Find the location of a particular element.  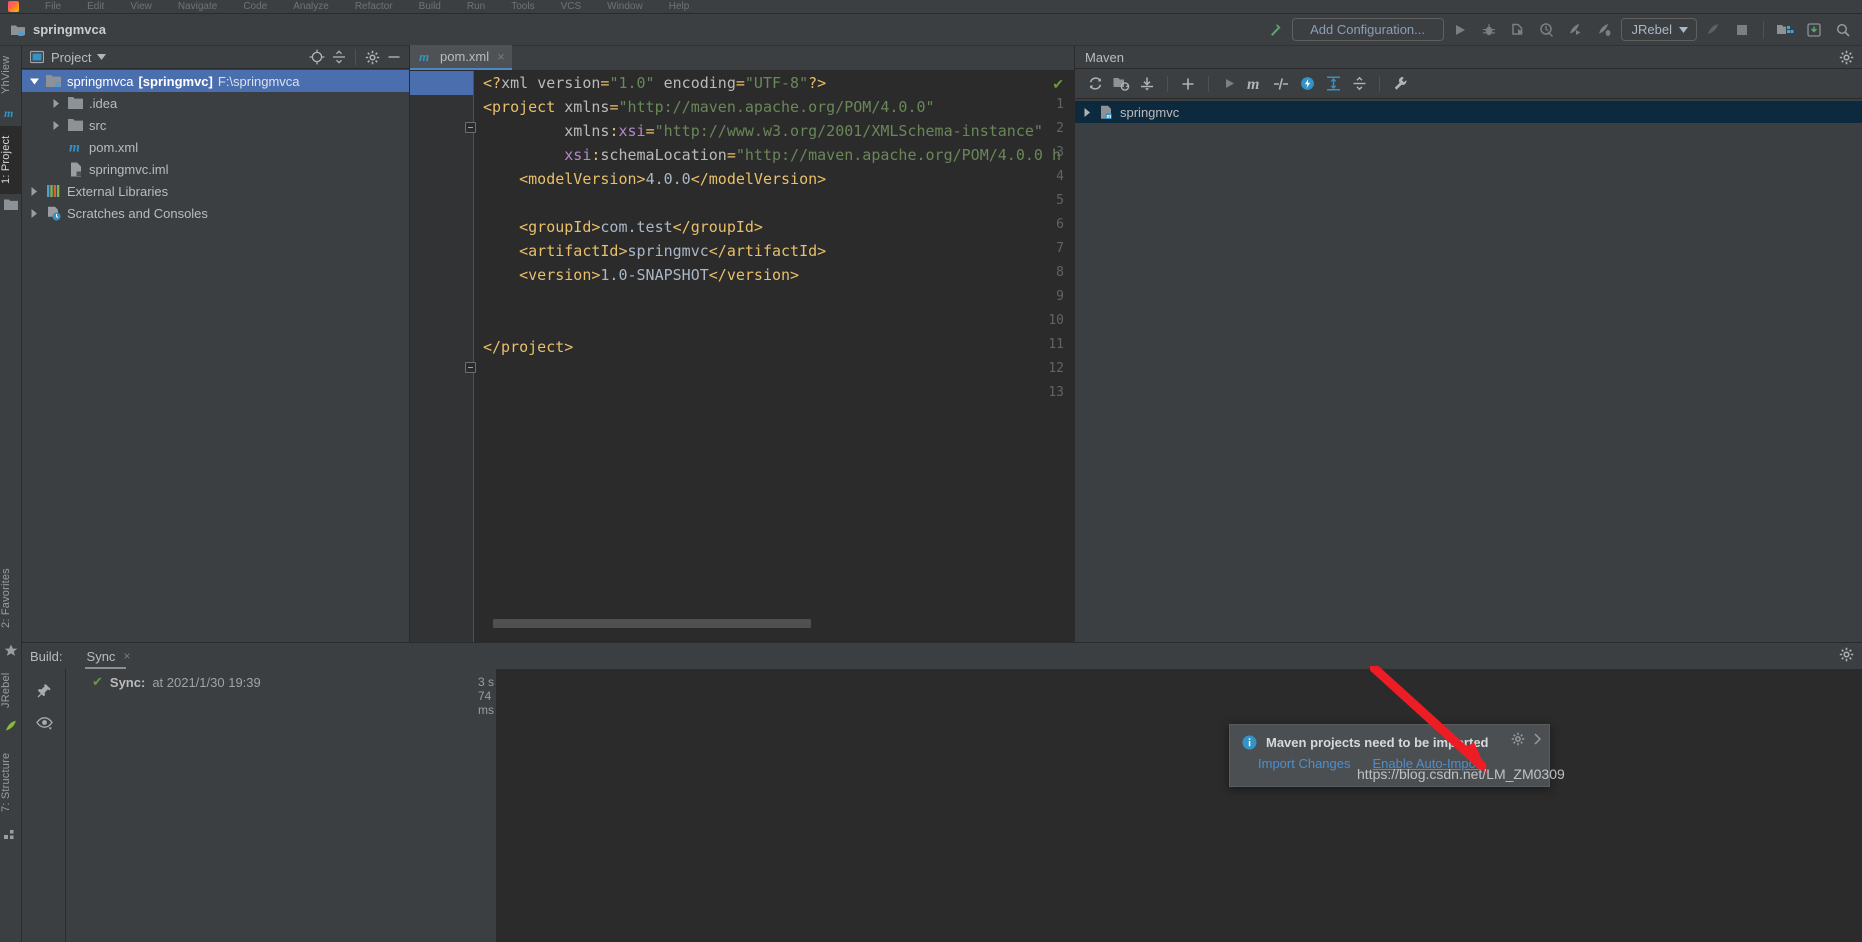

project-panel-title: Project is located at coordinates (71, 57).